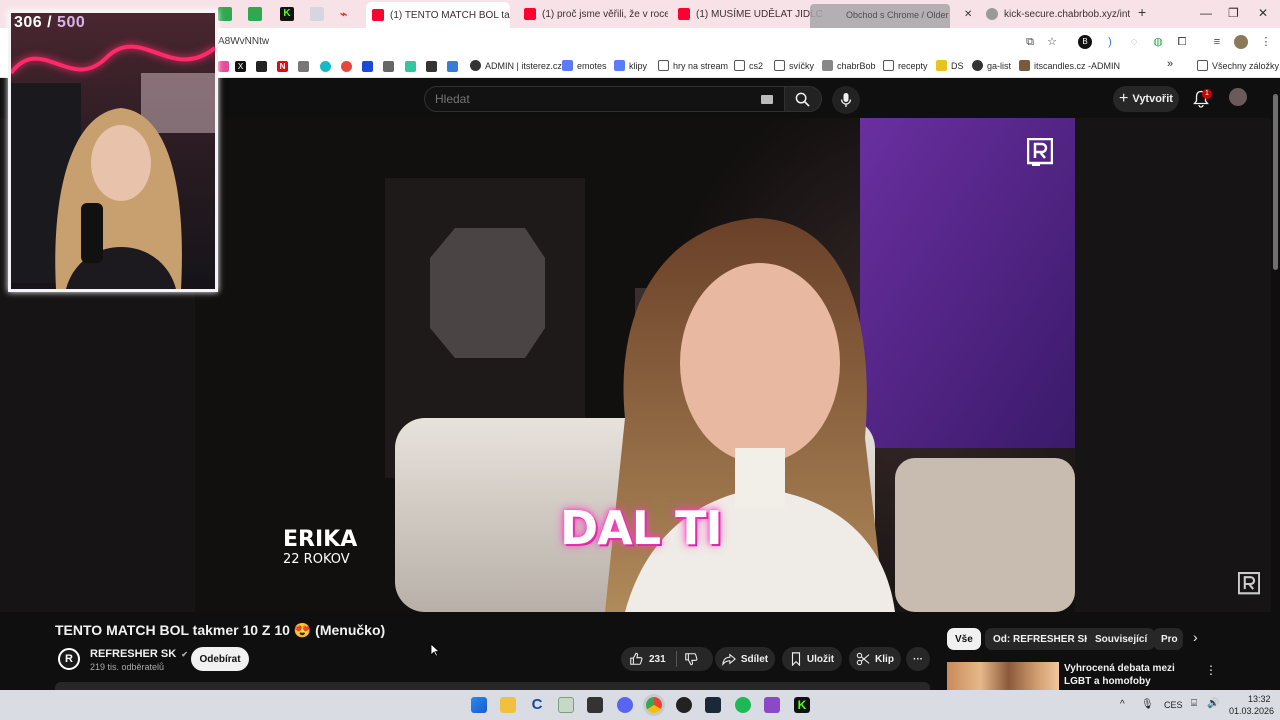  What do you see at coordinates (1233, 13) in the screenshot?
I see `restore-icon: ❐` at bounding box center [1233, 13].